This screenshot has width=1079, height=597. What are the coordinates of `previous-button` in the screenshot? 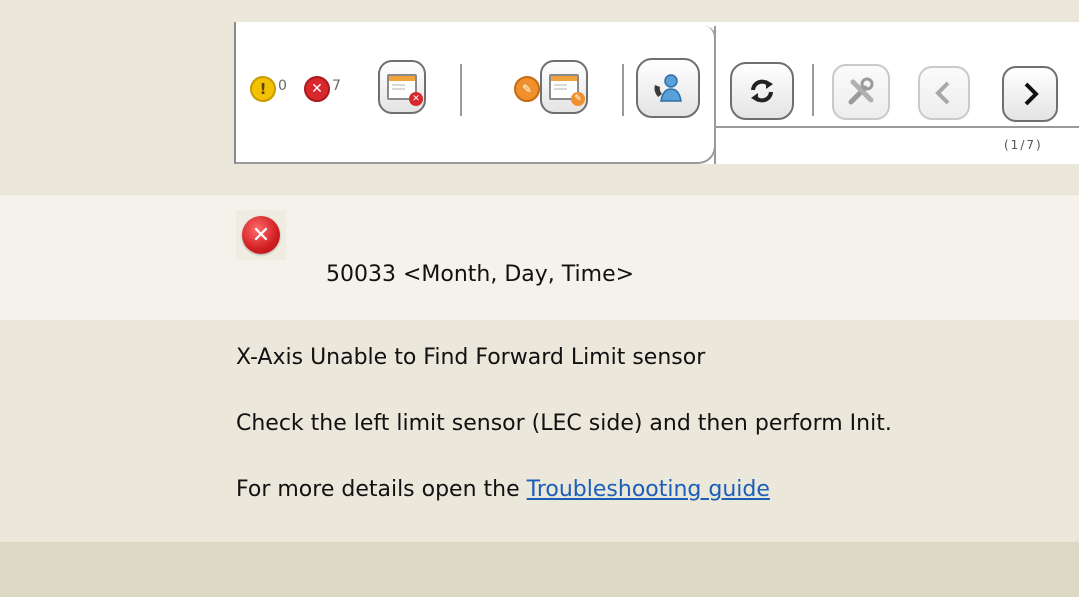 It's located at (944, 93).